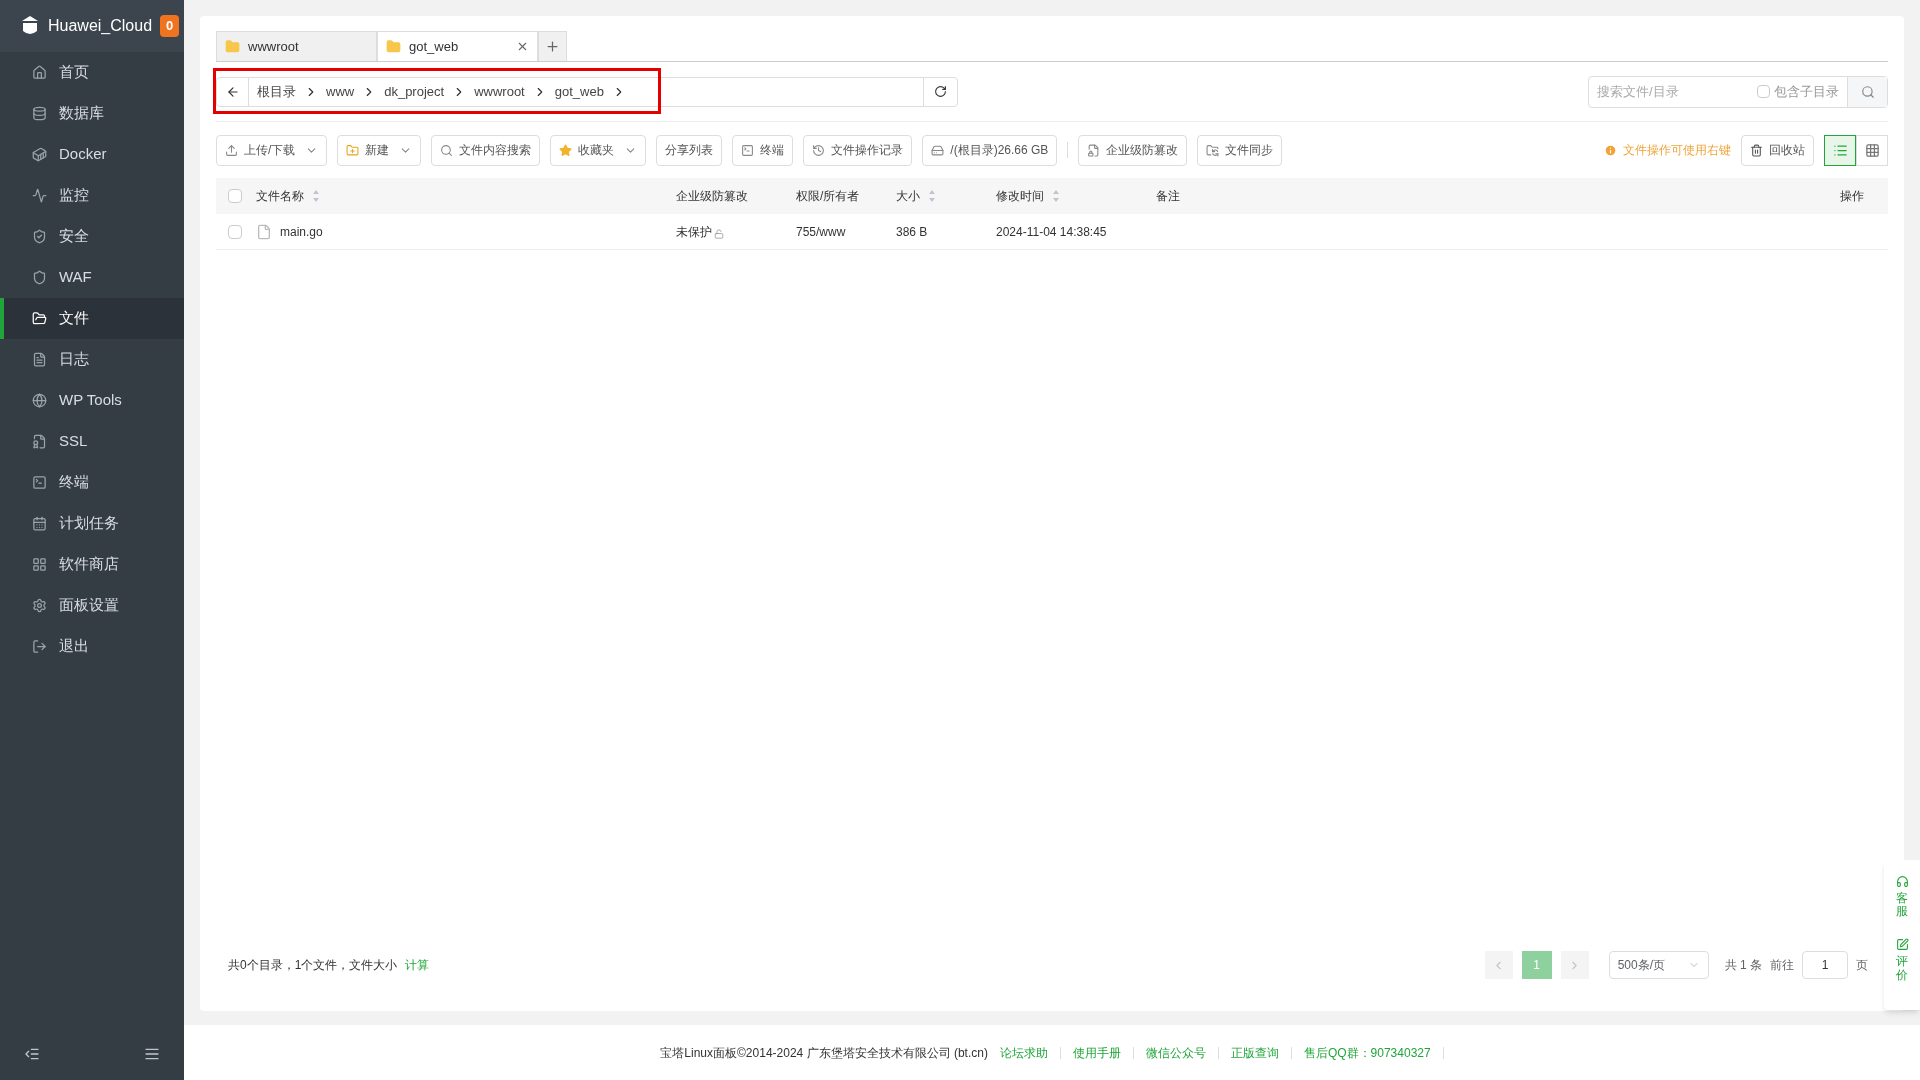 The width and height of the screenshot is (1920, 1080). Describe the element at coordinates (92, 400) in the screenshot. I see `sidebar-item: WP Tools` at that location.